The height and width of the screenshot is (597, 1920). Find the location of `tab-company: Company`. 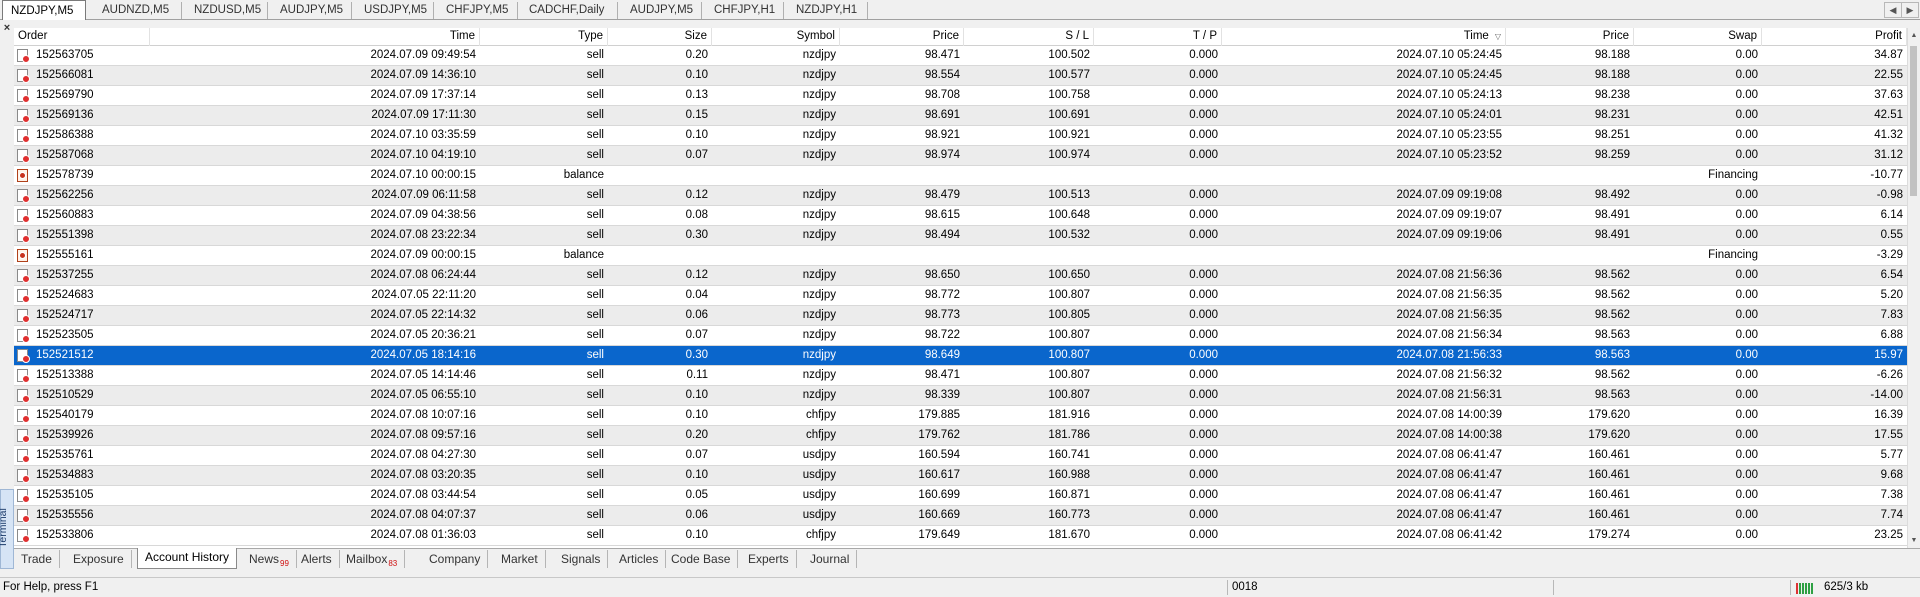

tab-company: Company is located at coordinates (455, 559).